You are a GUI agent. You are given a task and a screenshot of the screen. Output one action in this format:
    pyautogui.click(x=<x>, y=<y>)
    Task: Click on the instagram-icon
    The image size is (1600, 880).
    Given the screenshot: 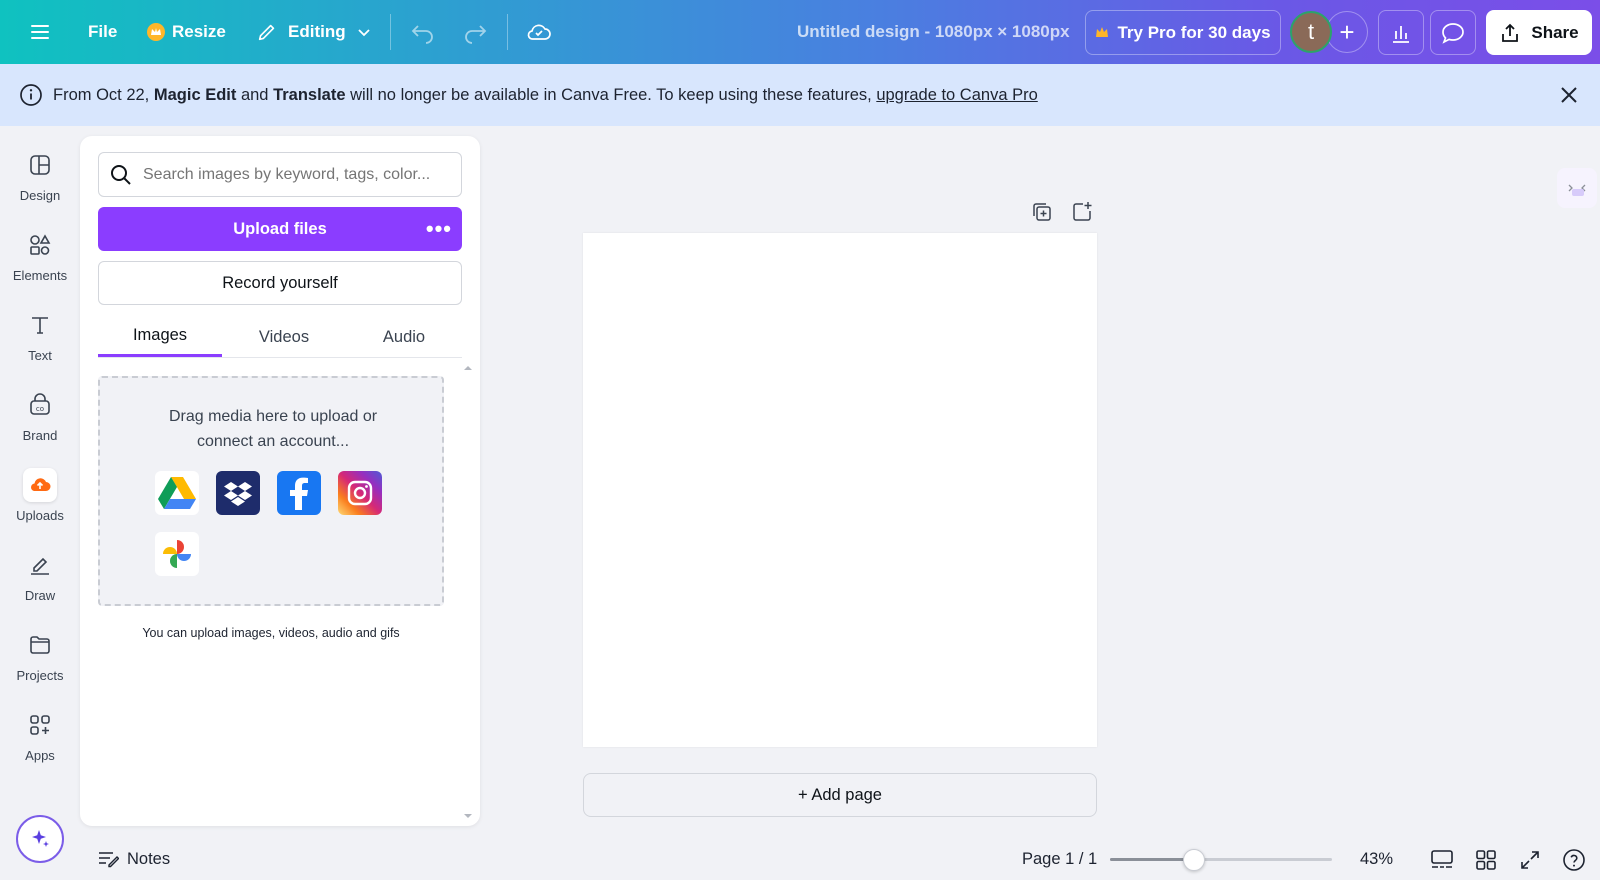 What is the action you would take?
    pyautogui.click(x=360, y=493)
    